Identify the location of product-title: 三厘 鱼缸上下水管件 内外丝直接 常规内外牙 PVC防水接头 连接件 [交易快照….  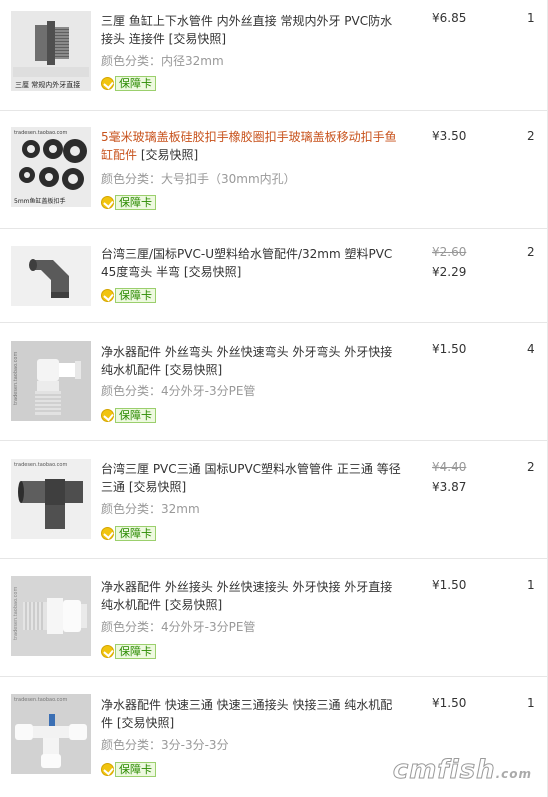
(251, 30).